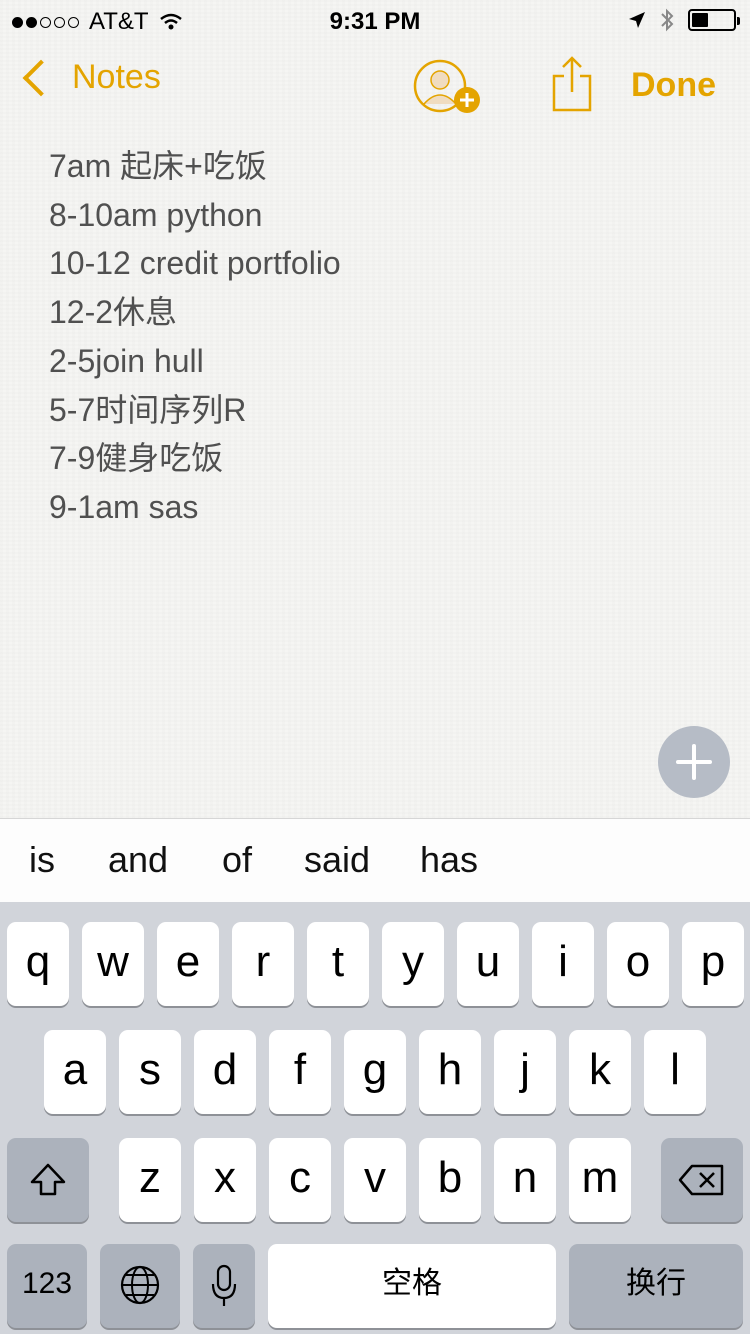 Image resolution: width=750 pixels, height=1334 pixels. I want to click on share-icon, so click(572, 84).